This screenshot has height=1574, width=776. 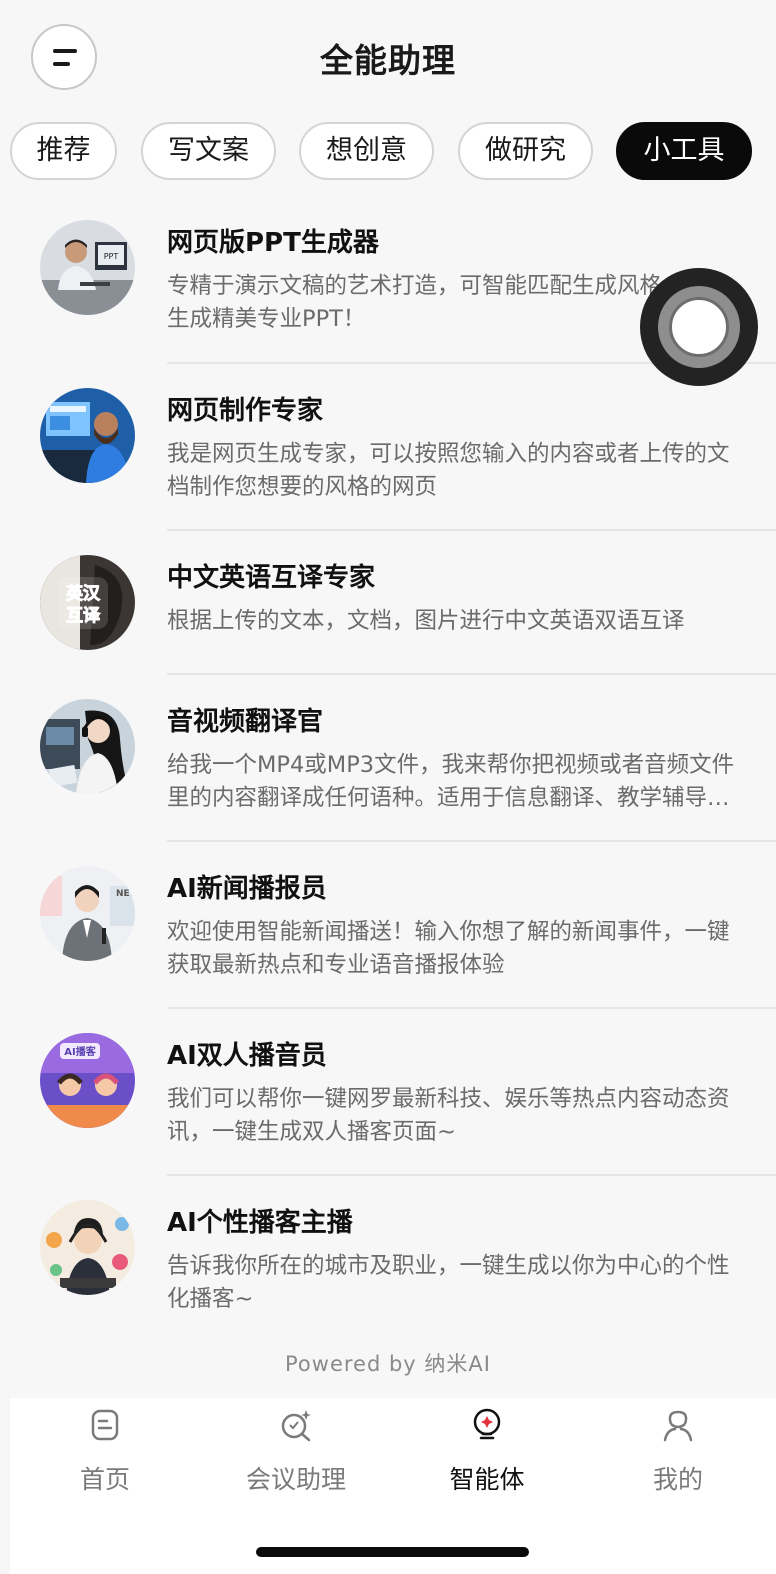 What do you see at coordinates (208, 151) in the screenshot?
I see `tab-copywriting: 写文案` at bounding box center [208, 151].